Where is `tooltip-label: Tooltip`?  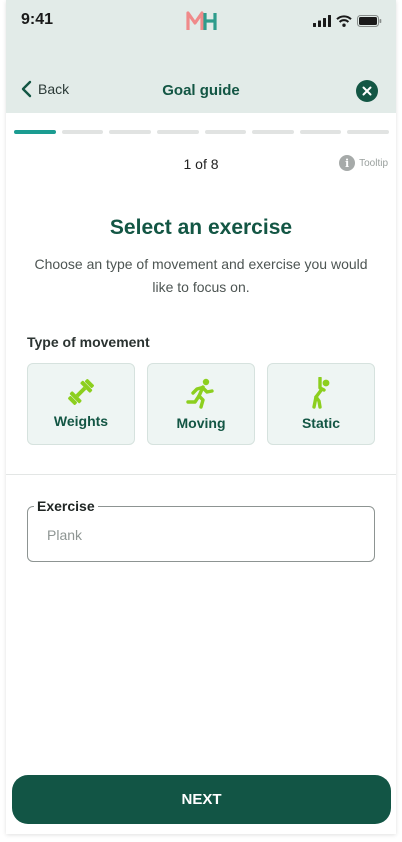 tooltip-label: Tooltip is located at coordinates (373, 163).